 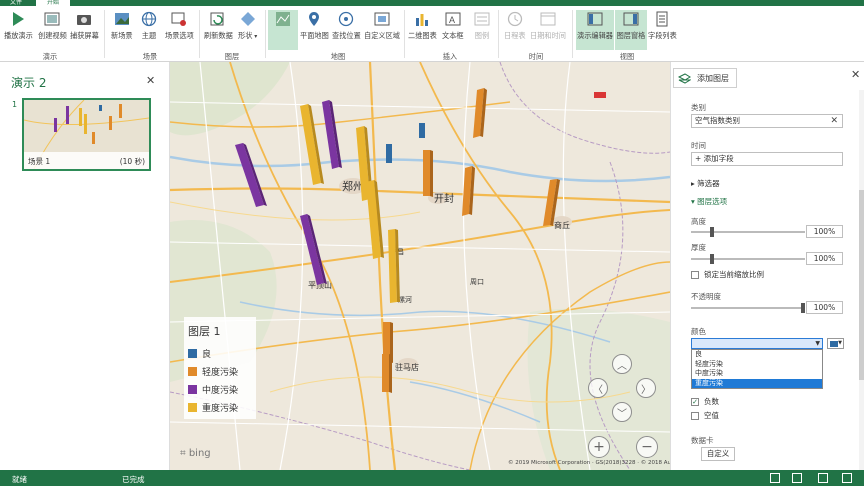 I want to click on chart2d-button: 二维图表, so click(x=422, y=30).